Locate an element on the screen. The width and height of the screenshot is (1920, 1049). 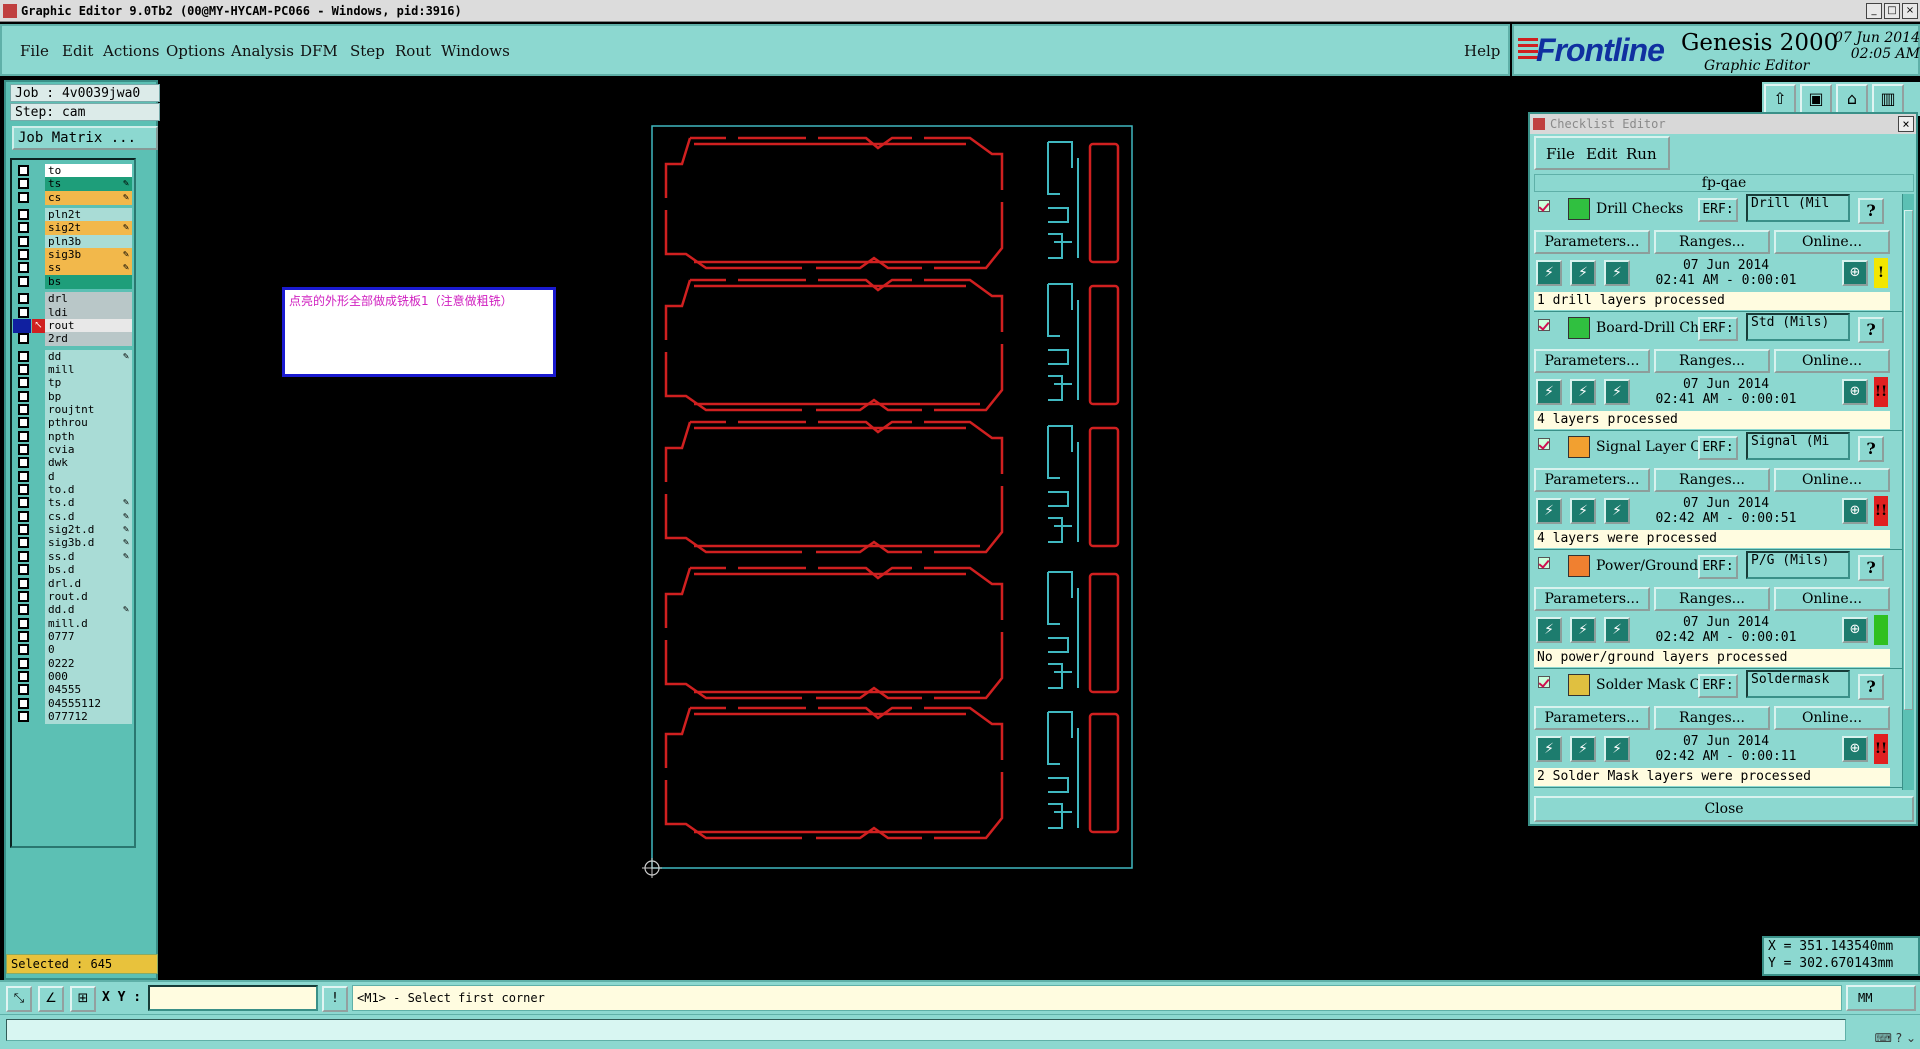
layer-name: 04555112 is located at coordinates (88, 703).